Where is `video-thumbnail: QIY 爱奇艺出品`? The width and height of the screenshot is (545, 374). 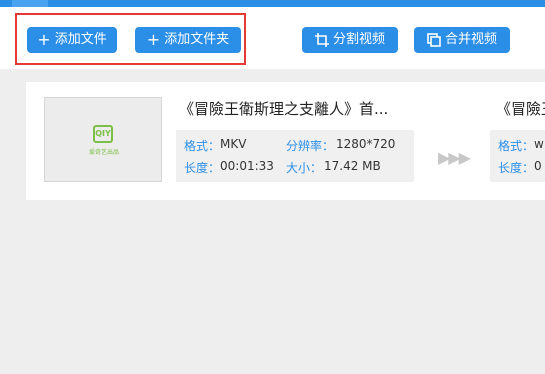
video-thumbnail: QIY 爱奇艺出品 is located at coordinates (103, 139).